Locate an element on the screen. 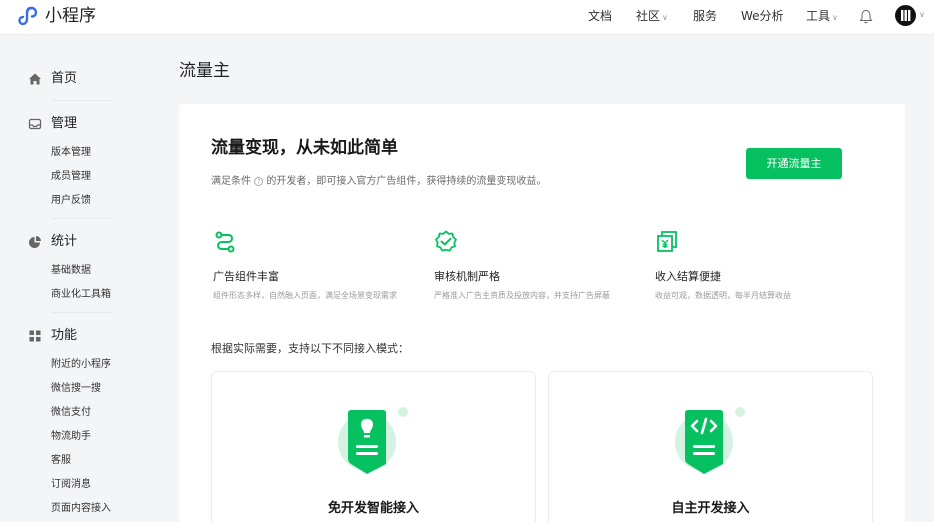 Image resolution: width=934 pixels, height=522 pixels. sidebar-item-subscription-messages: 订阅消息 is located at coordinates (71, 484).